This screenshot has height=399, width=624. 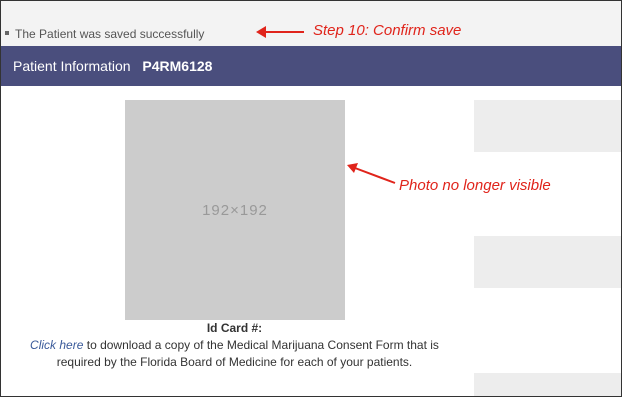 What do you see at coordinates (311, 23) in the screenshot?
I see `status-bar: The Patient was saved successfully` at bounding box center [311, 23].